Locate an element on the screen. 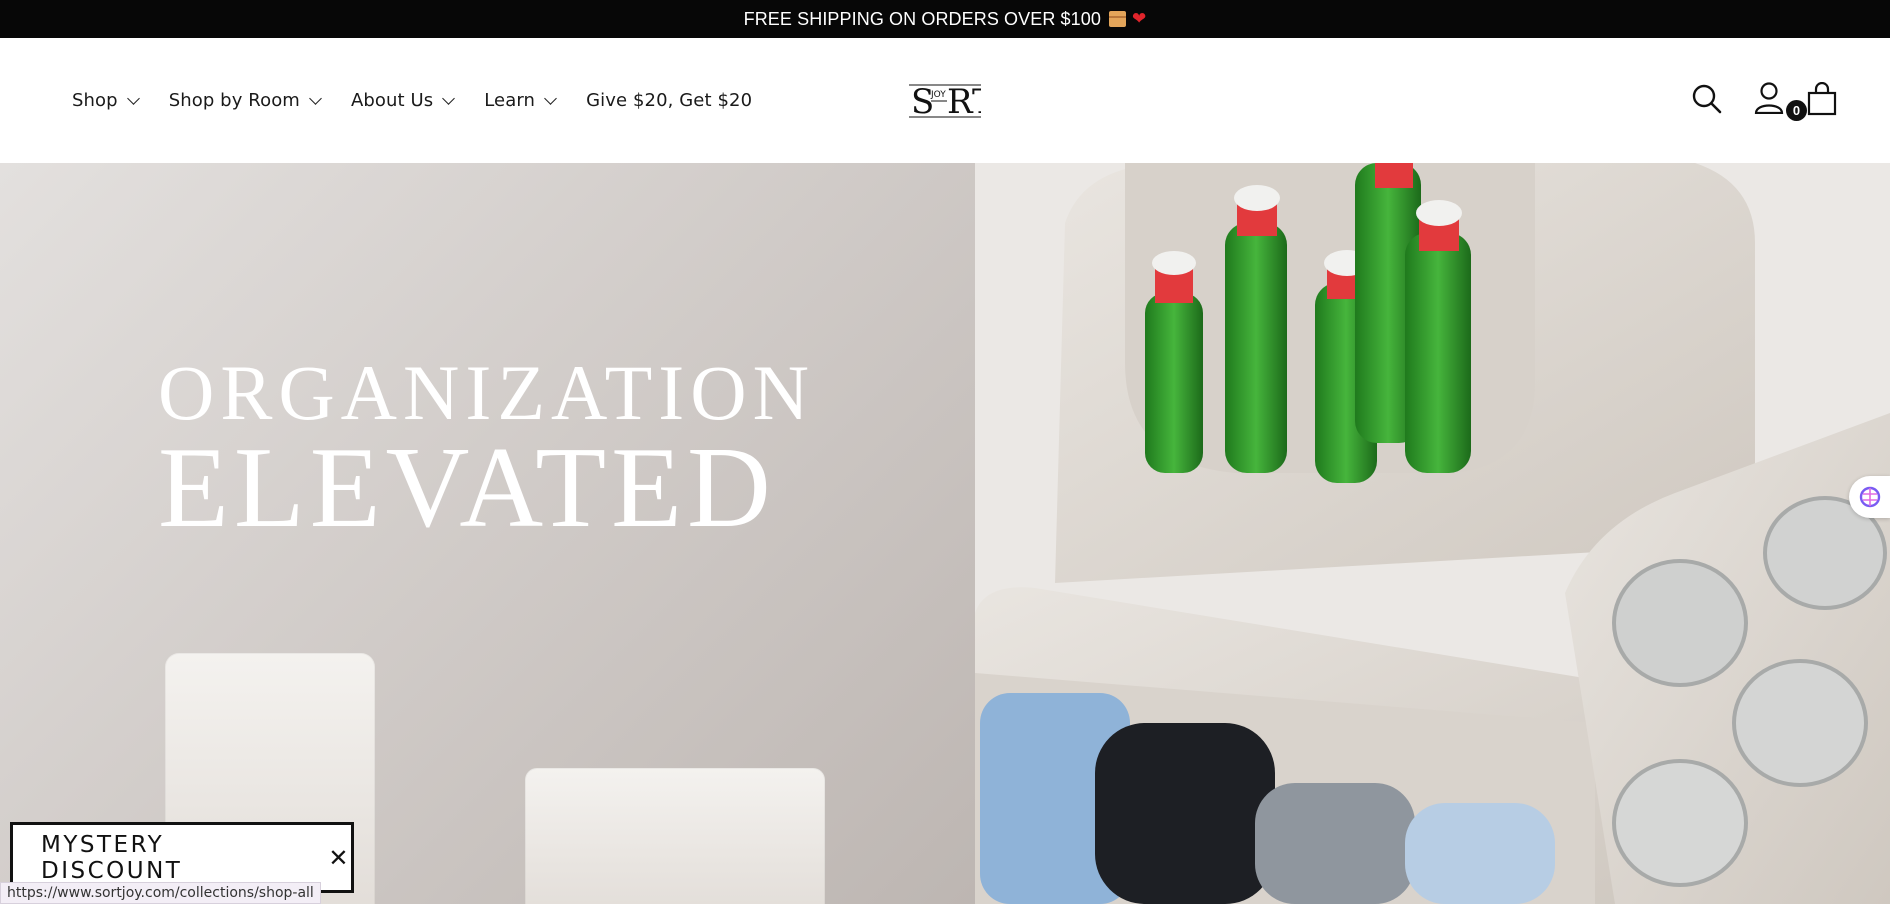  account-icon is located at coordinates (1769, 98).